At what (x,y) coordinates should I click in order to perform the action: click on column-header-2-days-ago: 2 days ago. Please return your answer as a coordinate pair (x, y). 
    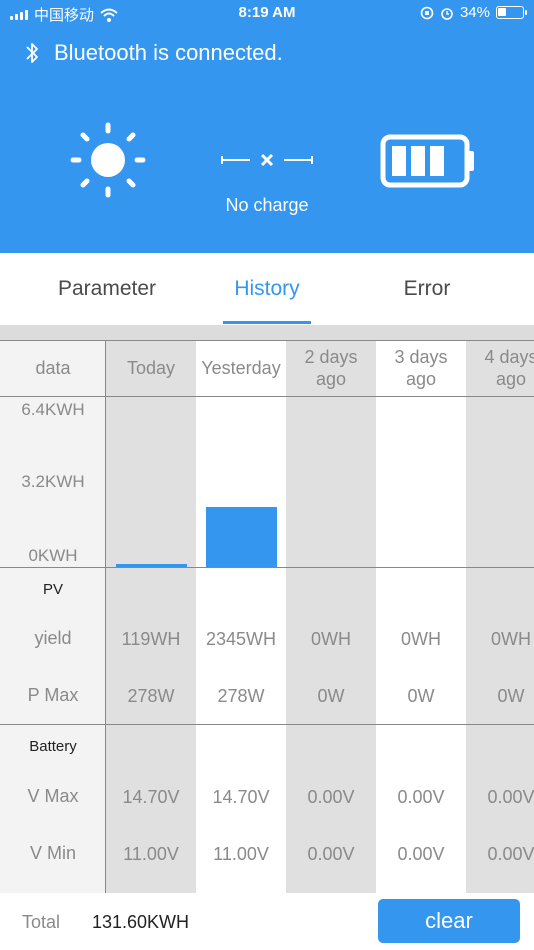
    Looking at the image, I should click on (331, 368).